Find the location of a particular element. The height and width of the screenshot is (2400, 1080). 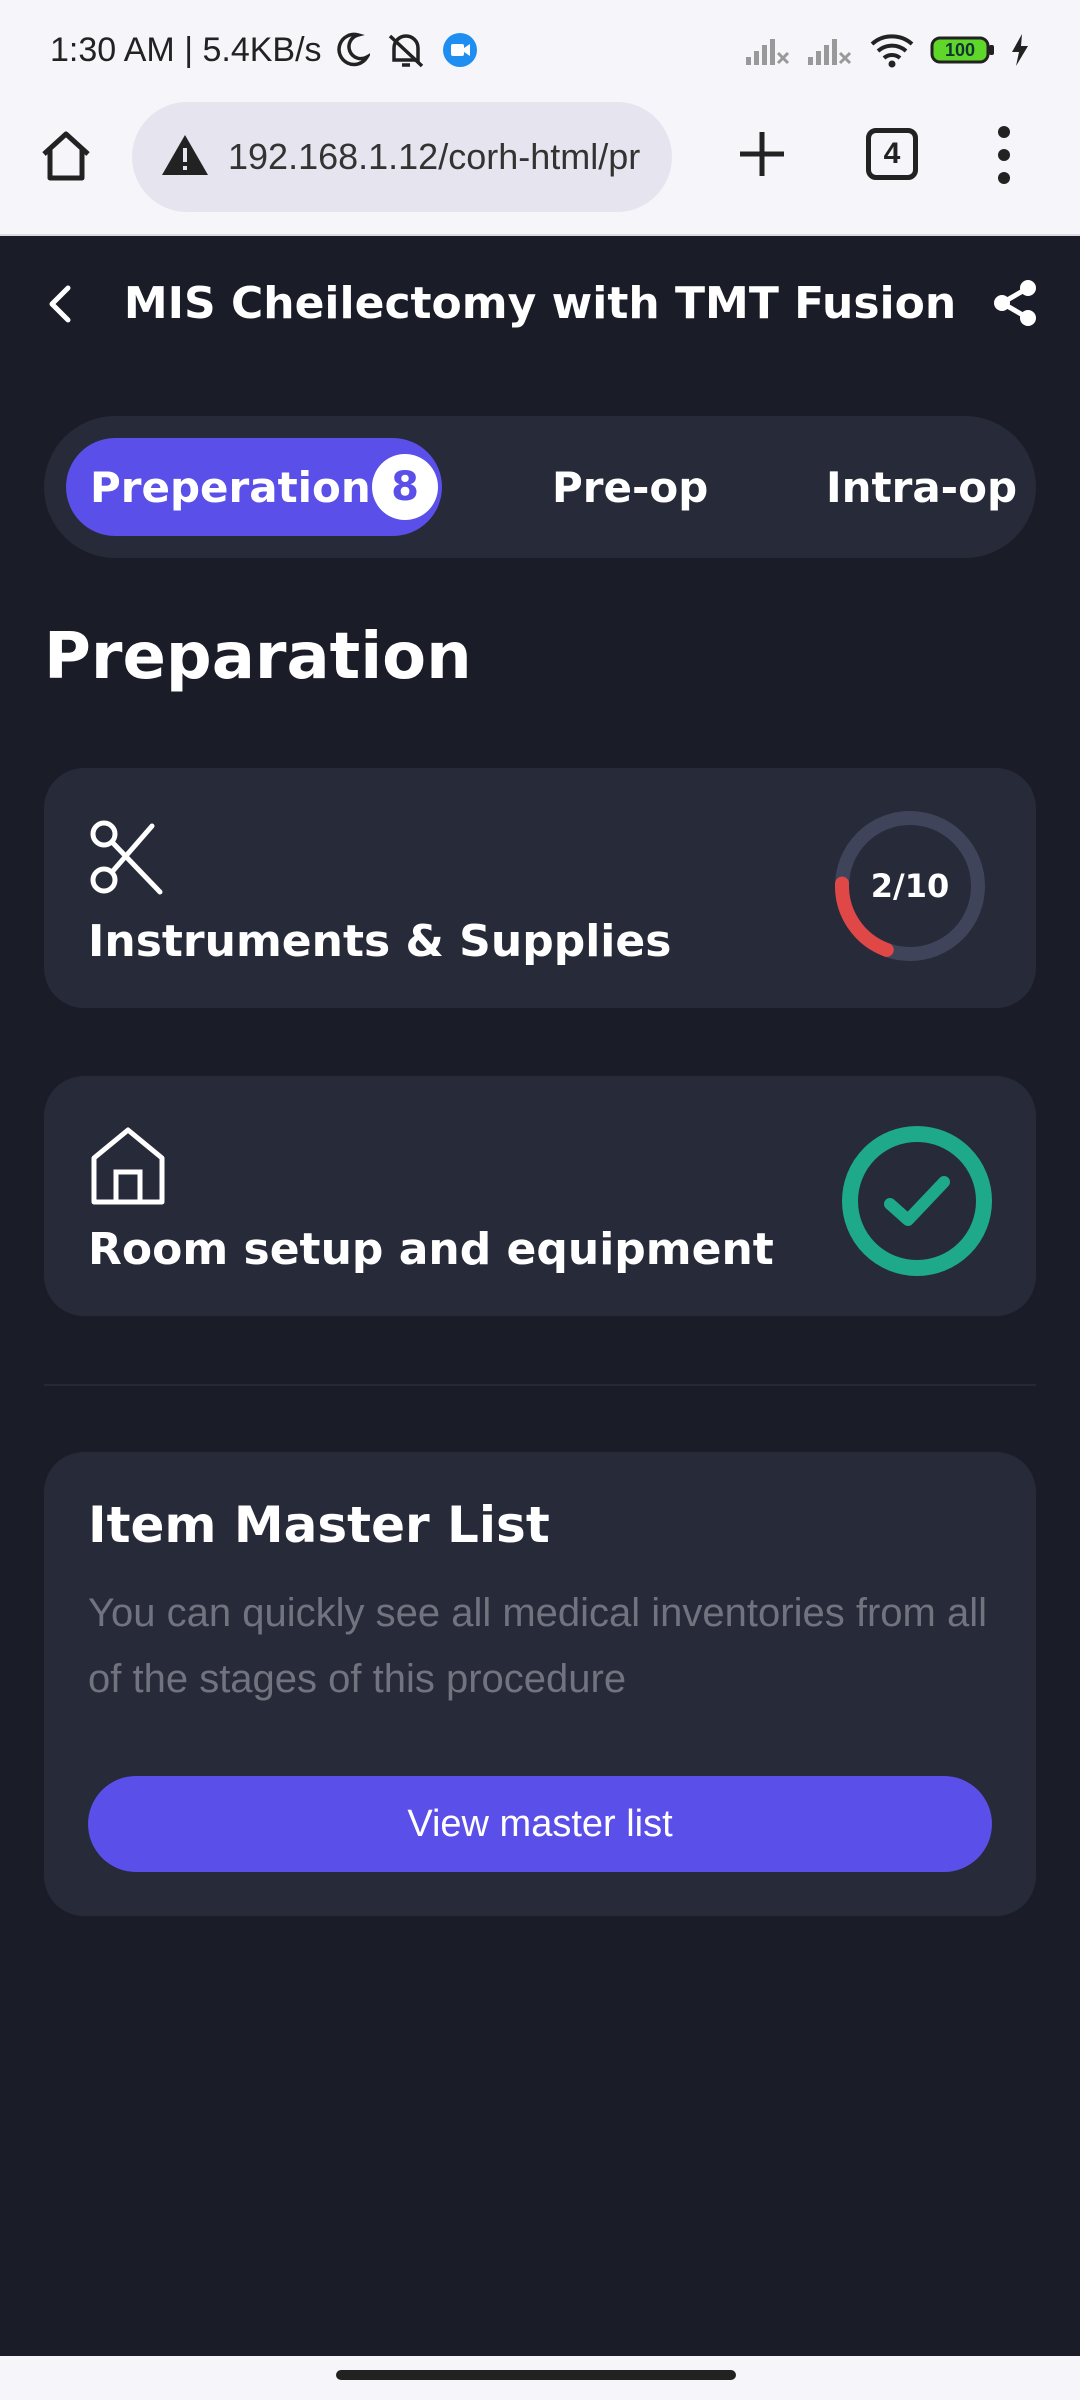

tab-label: Pre-op is located at coordinates (630, 487).